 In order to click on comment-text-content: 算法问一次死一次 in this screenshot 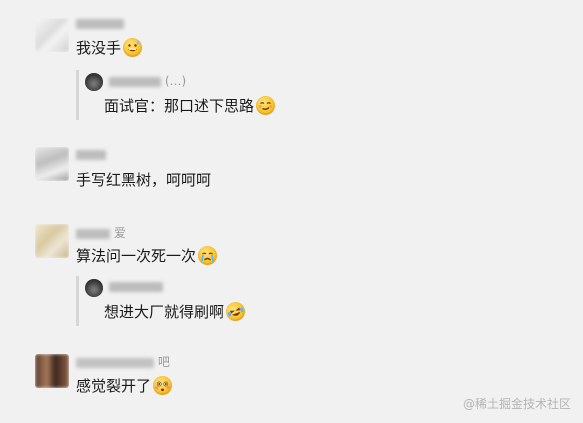, I will do `click(136, 256)`.